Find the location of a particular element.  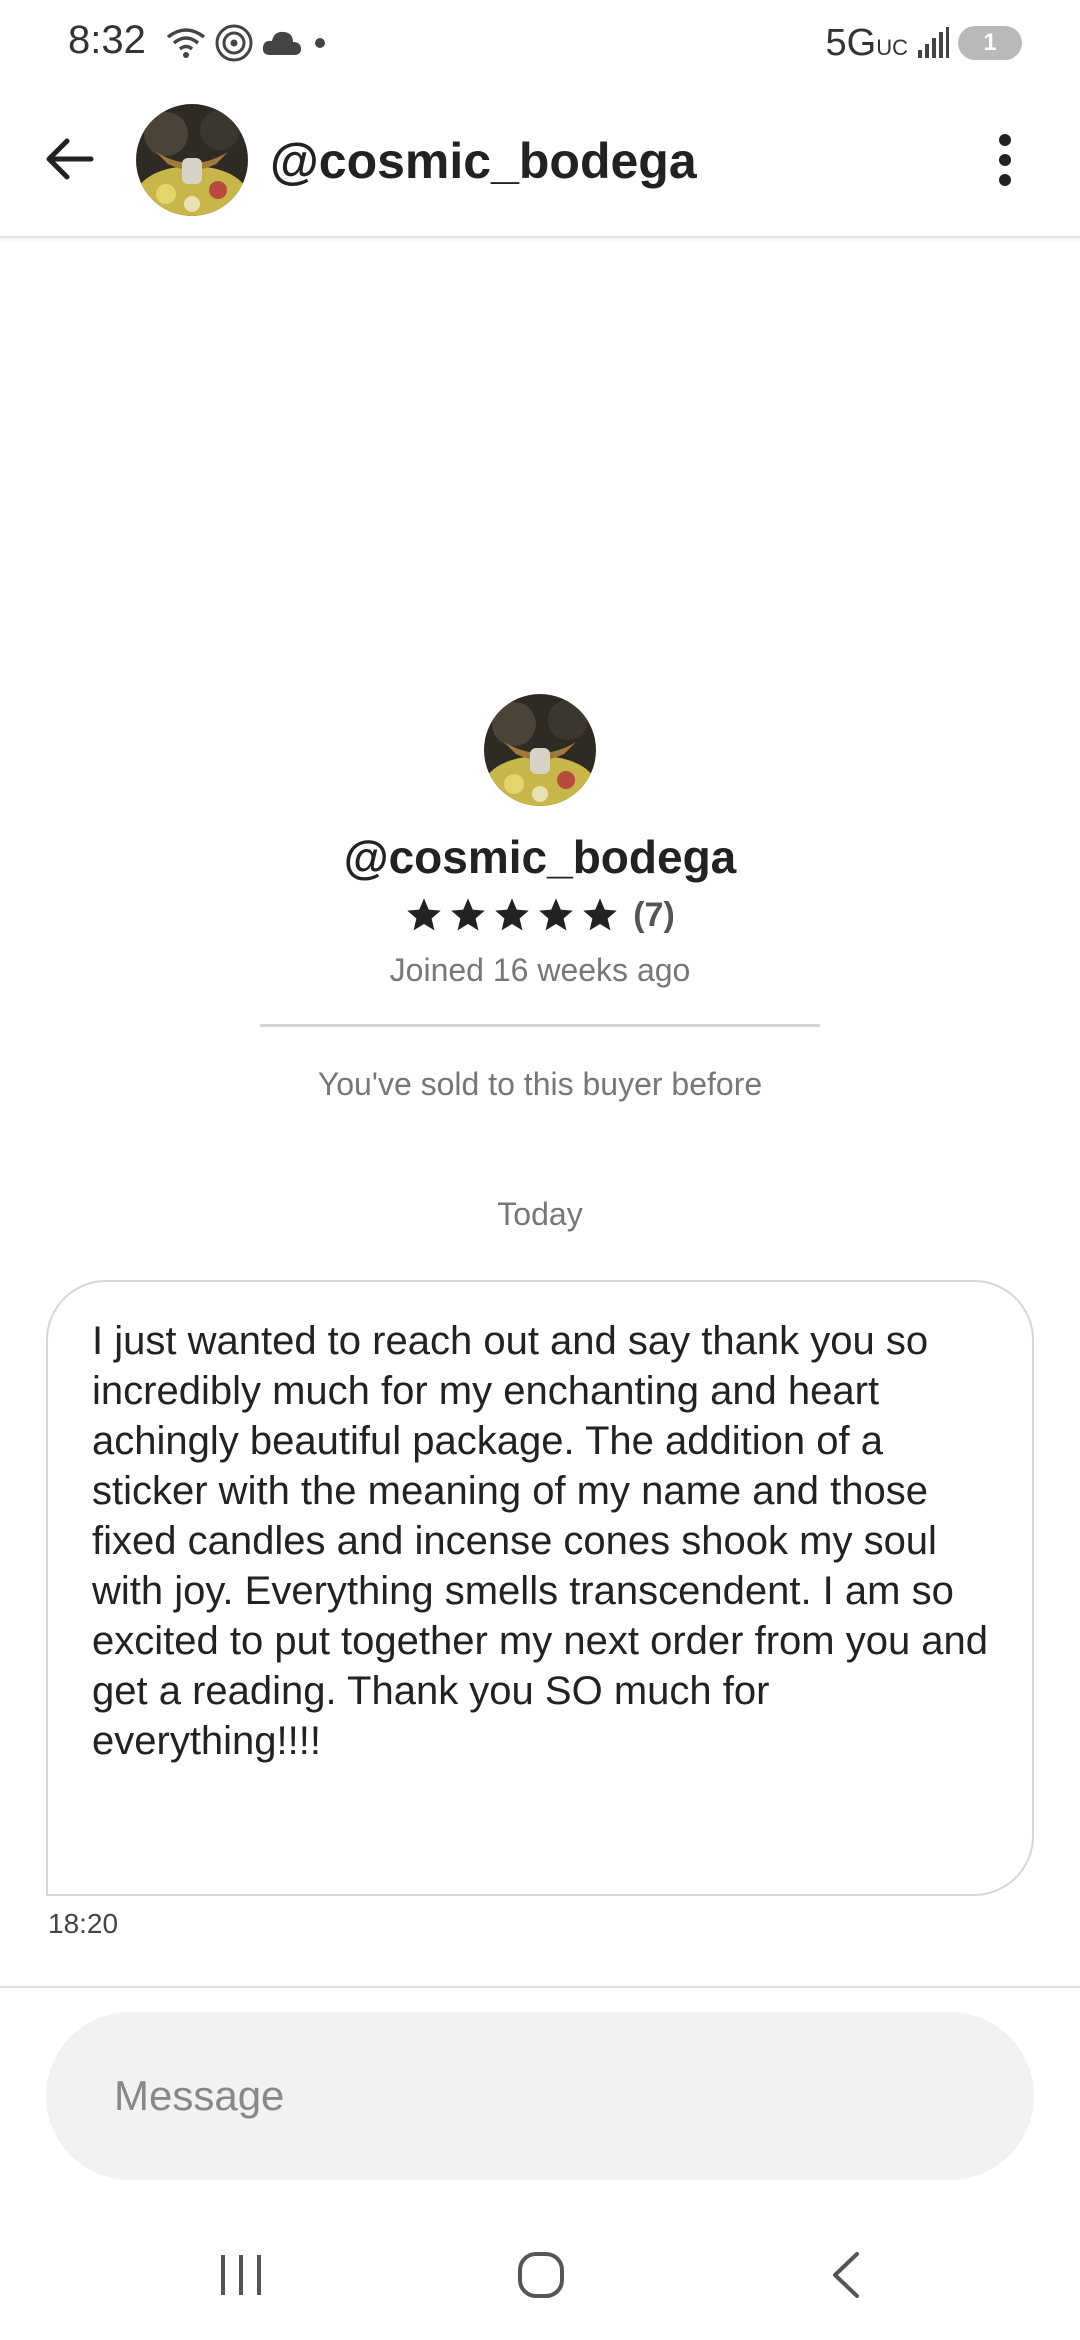

battery-level: 1 is located at coordinates (990, 42).